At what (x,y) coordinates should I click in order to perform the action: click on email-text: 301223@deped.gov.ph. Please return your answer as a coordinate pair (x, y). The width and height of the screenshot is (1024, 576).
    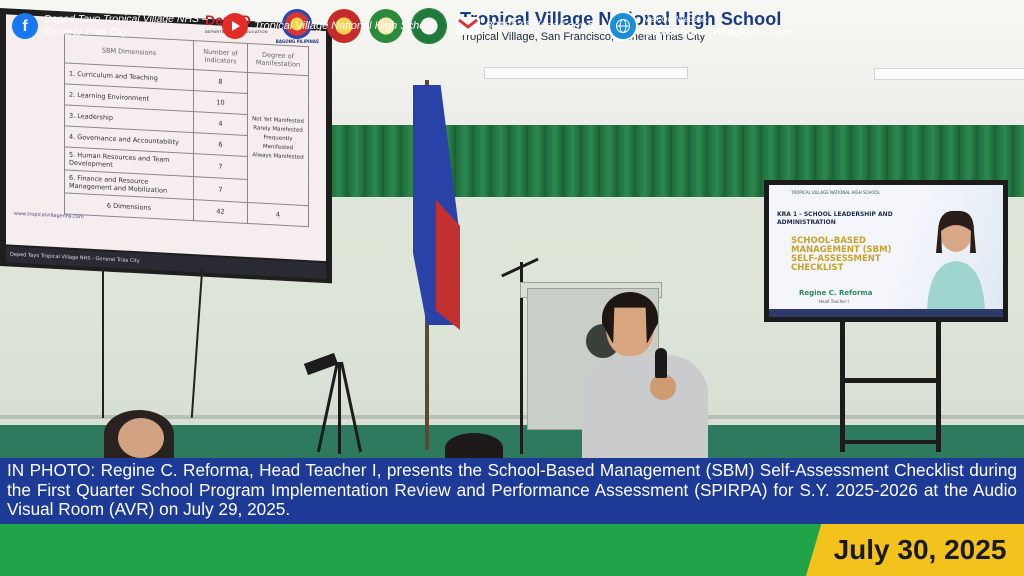
    Looking at the image, I should click on (543, 26).